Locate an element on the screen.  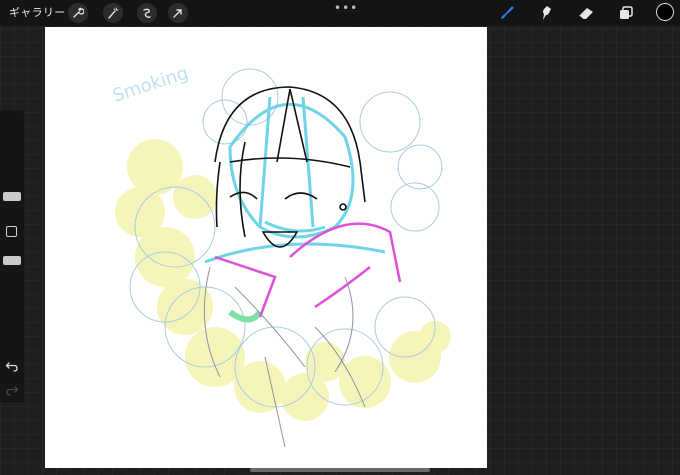
selection-button is located at coordinates (147, 13).